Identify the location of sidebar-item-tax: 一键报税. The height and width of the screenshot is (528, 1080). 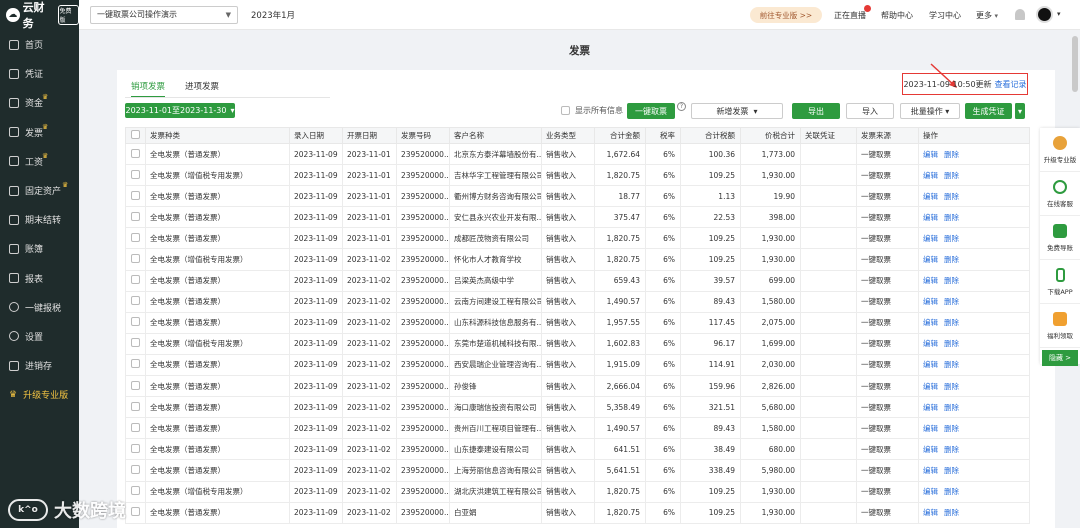
(39, 307).